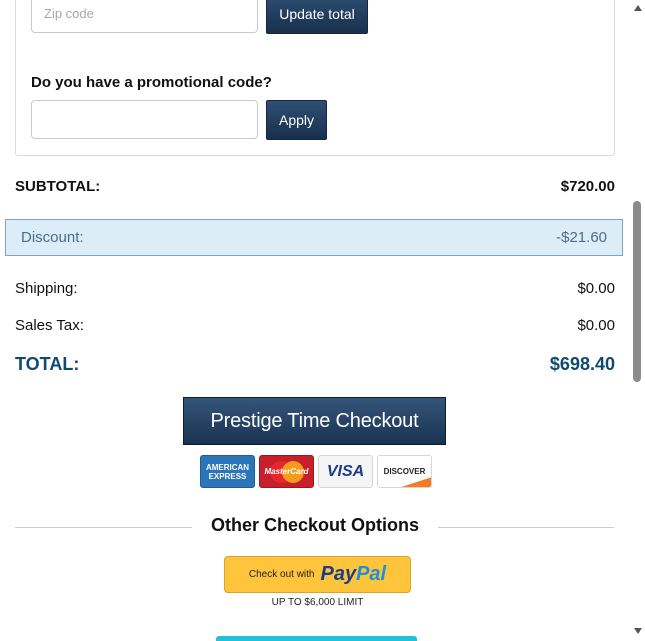 Image resolution: width=645 pixels, height=641 pixels. What do you see at coordinates (46, 288) in the screenshot?
I see `shipping-label: Shipping:` at bounding box center [46, 288].